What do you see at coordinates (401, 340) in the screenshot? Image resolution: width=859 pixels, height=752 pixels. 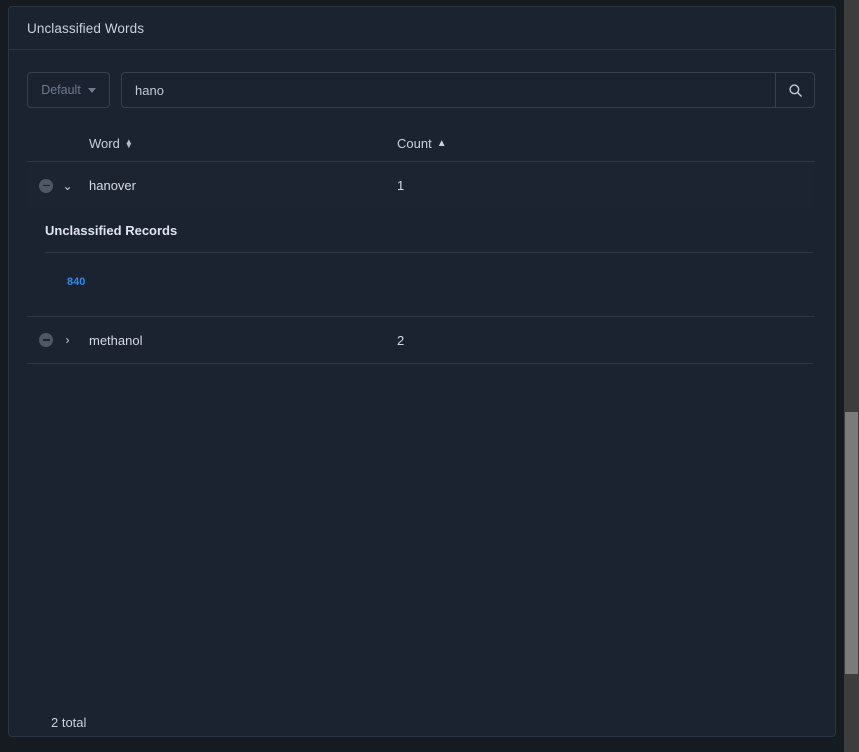 I see `cell-count: 2` at bounding box center [401, 340].